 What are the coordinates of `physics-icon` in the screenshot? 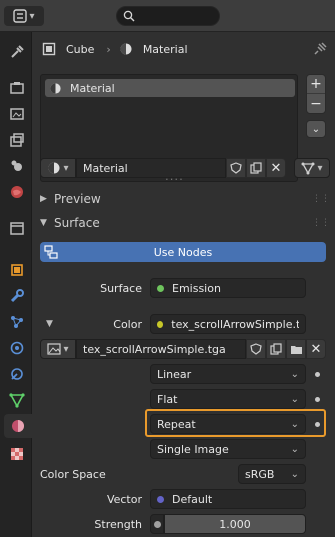 It's located at (17, 348).